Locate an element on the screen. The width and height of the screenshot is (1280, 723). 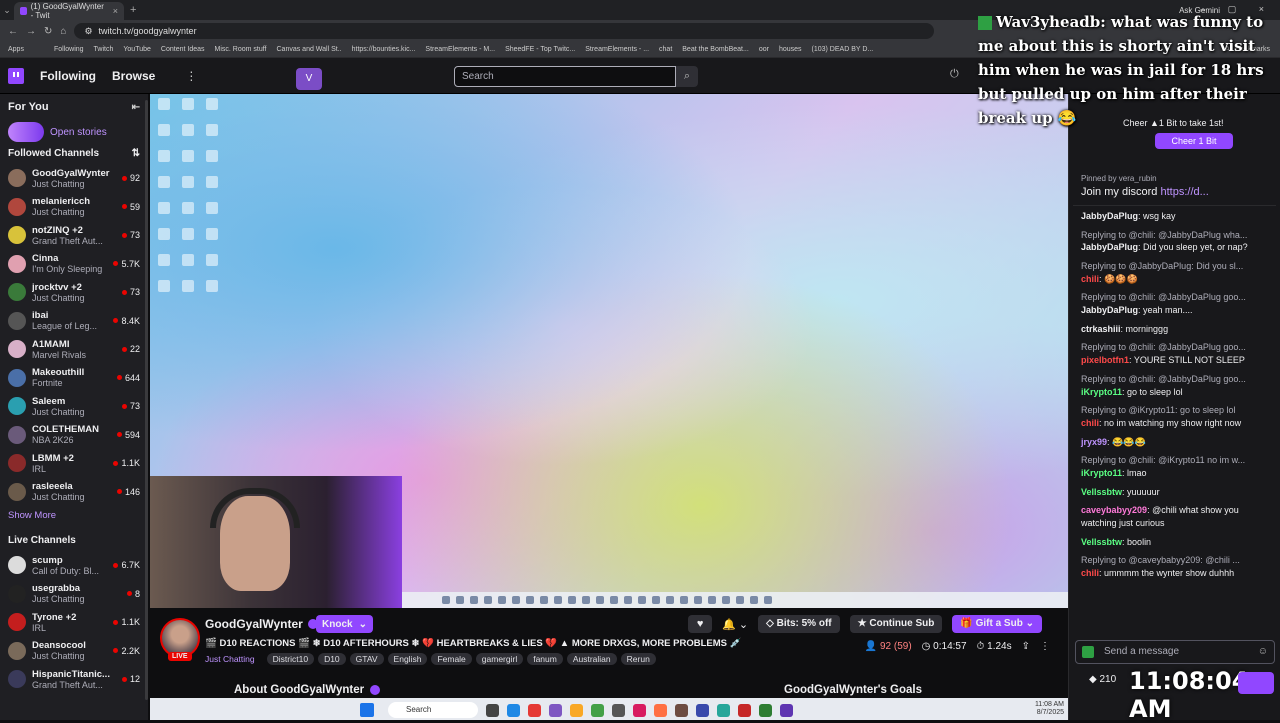
channel-item: Saleem Just Chatting 73 is located at coordinates (74, 406).